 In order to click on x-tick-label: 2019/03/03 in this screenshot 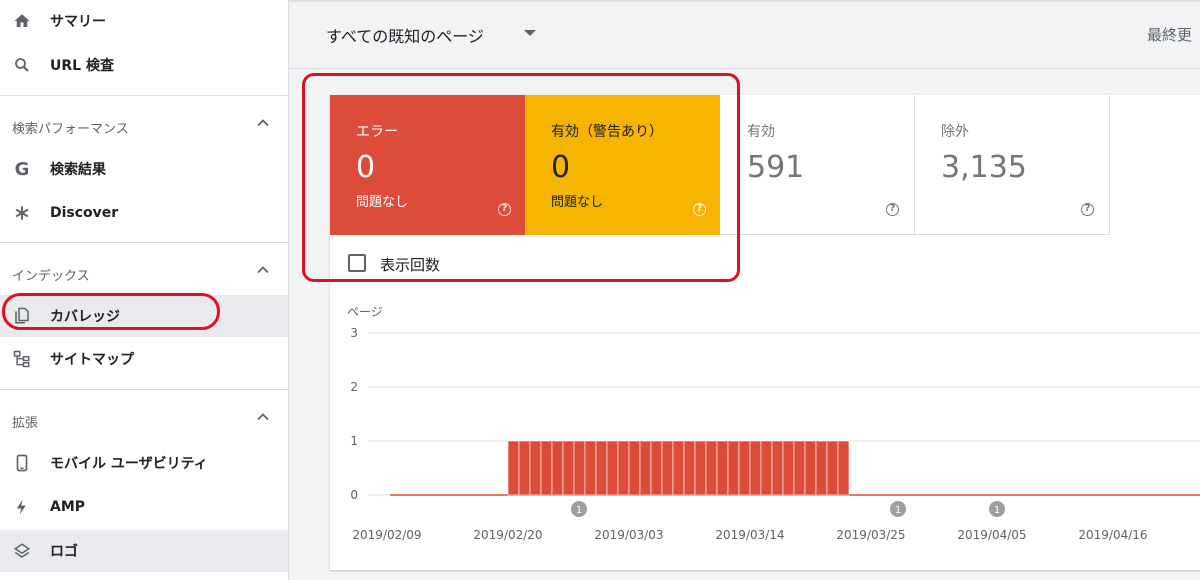, I will do `click(628, 535)`.